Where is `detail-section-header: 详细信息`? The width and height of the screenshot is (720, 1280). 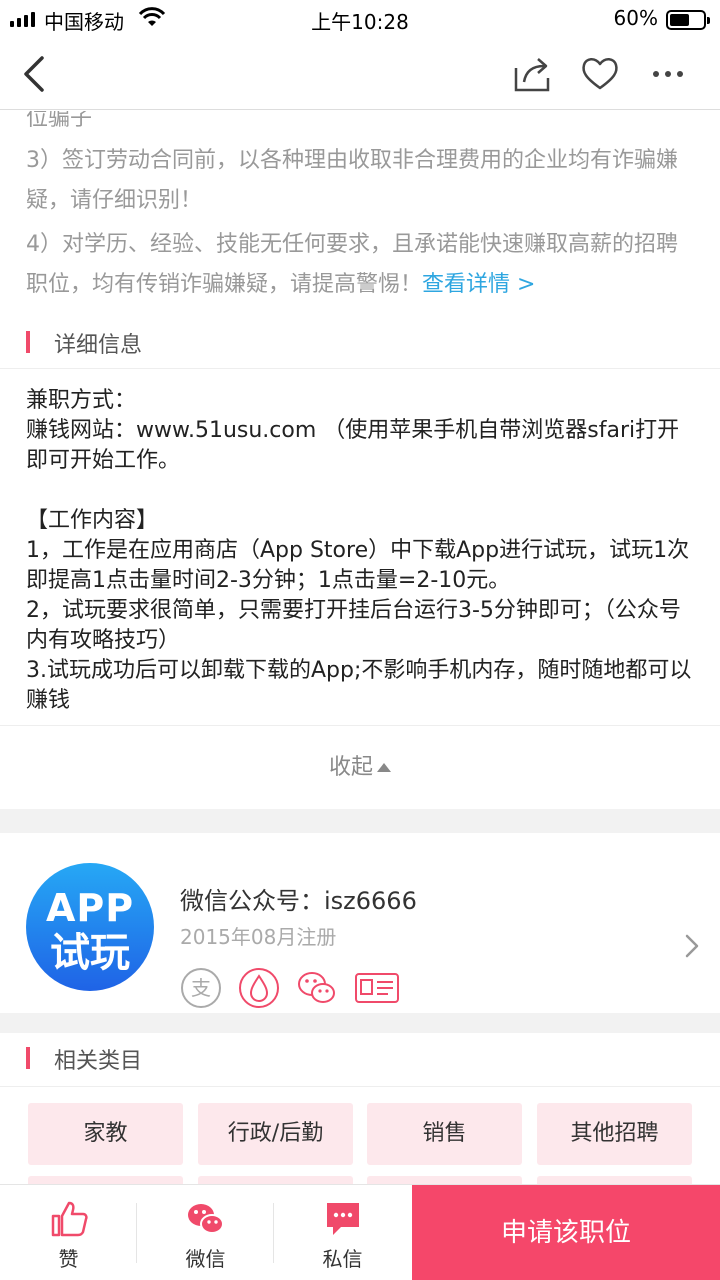
detail-section-header: 详细信息 is located at coordinates (360, 343).